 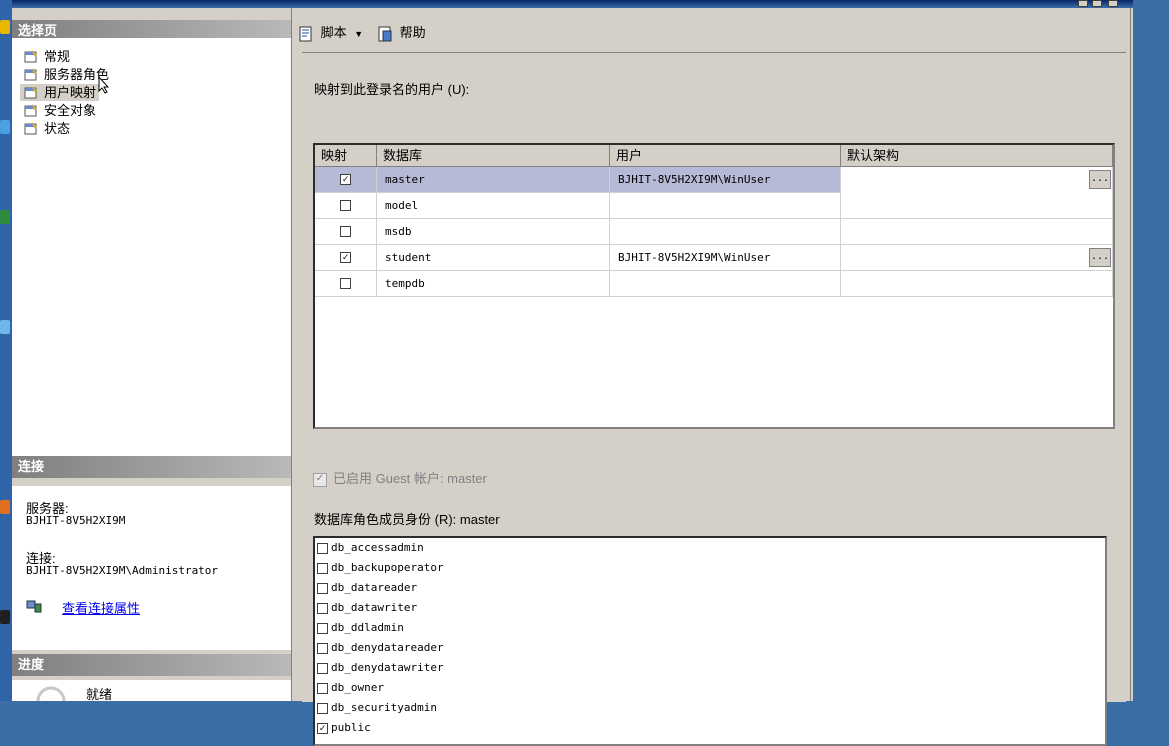 What do you see at coordinates (380, 668) in the screenshot?
I see `role-item: db_denydatawriter` at bounding box center [380, 668].